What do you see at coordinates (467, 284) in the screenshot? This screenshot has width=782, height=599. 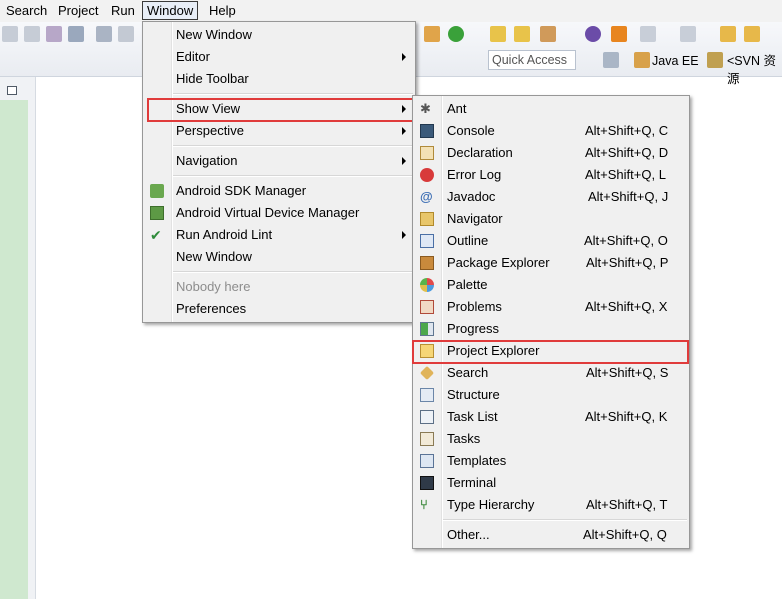 I see `view-item-label: Palette` at bounding box center [467, 284].